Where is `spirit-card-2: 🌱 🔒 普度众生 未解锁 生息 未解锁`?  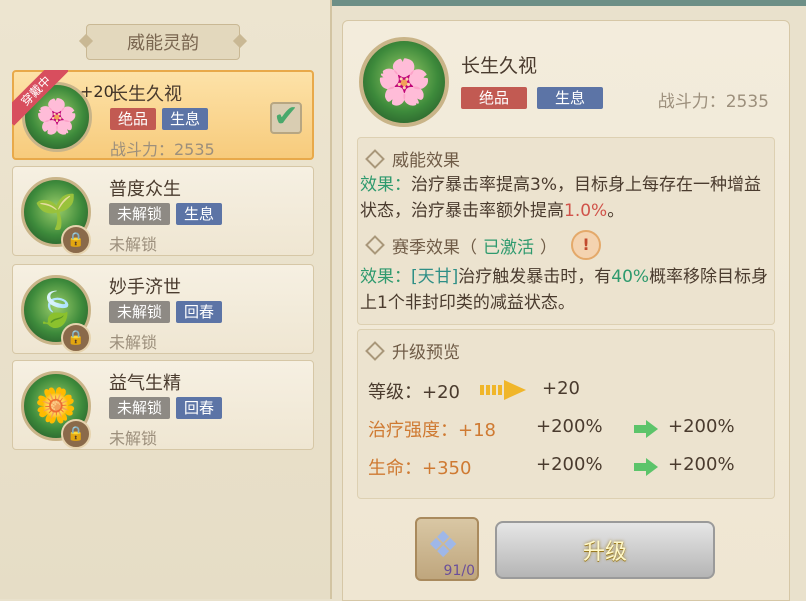 spirit-card-2: 🌱 🔒 普度众生 未解锁 生息 未解锁 is located at coordinates (163, 211).